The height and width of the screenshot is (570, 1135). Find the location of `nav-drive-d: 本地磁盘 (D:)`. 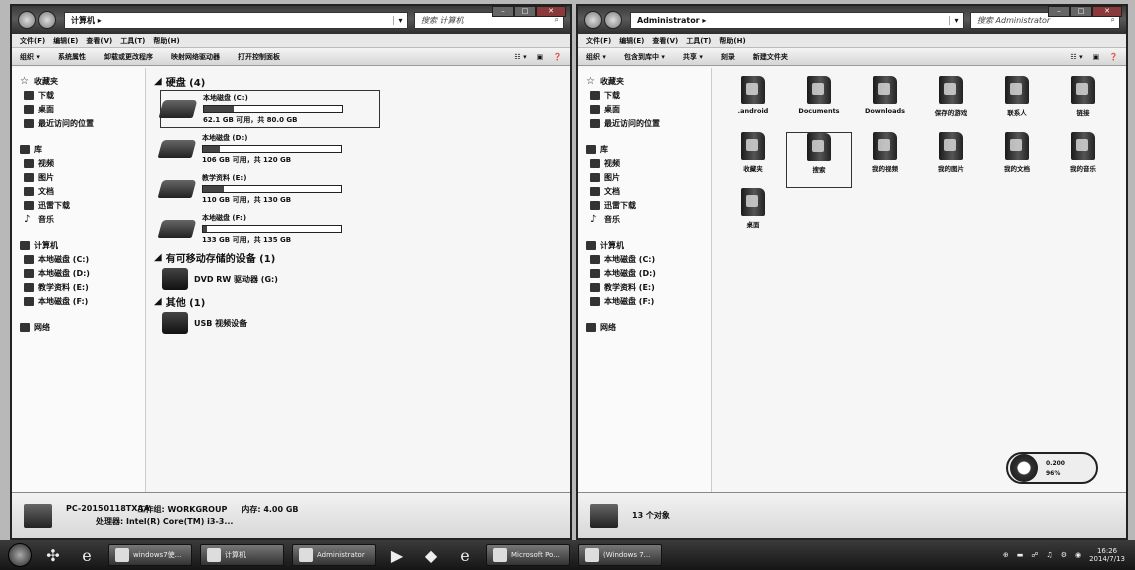

nav-drive-d: 本地磁盘 (D:) is located at coordinates (648, 273).